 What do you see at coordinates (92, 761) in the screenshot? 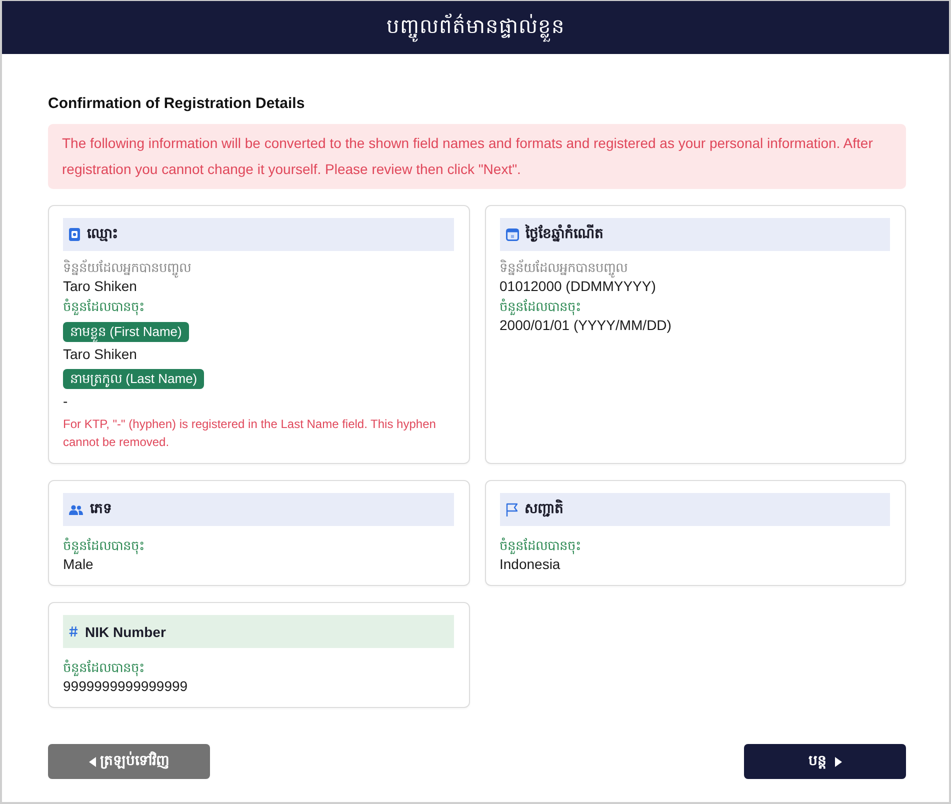
I see `caret-left-icon` at bounding box center [92, 761].